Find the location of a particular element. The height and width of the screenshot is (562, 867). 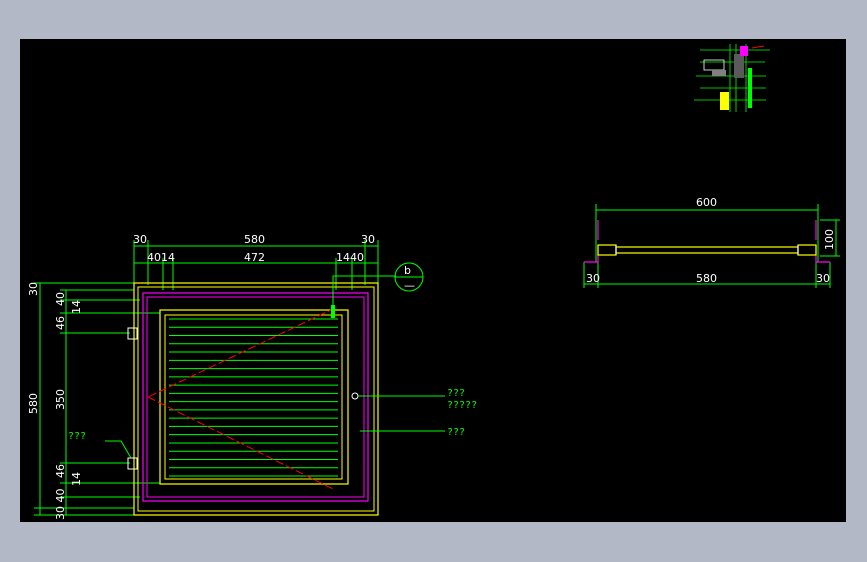

dim-sub-right-1440: 1440 is located at coordinates (350, 257).